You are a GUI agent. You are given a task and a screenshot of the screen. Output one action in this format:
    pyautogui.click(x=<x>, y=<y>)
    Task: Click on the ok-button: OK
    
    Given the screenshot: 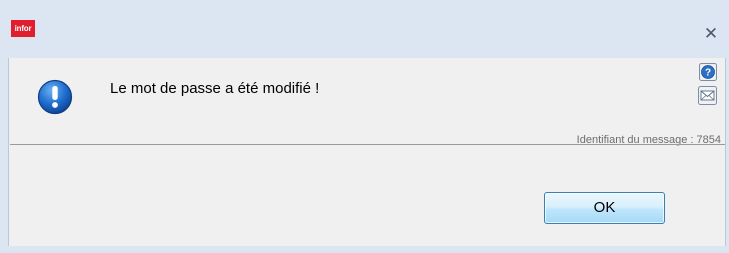 What is the action you would take?
    pyautogui.click(x=604, y=208)
    